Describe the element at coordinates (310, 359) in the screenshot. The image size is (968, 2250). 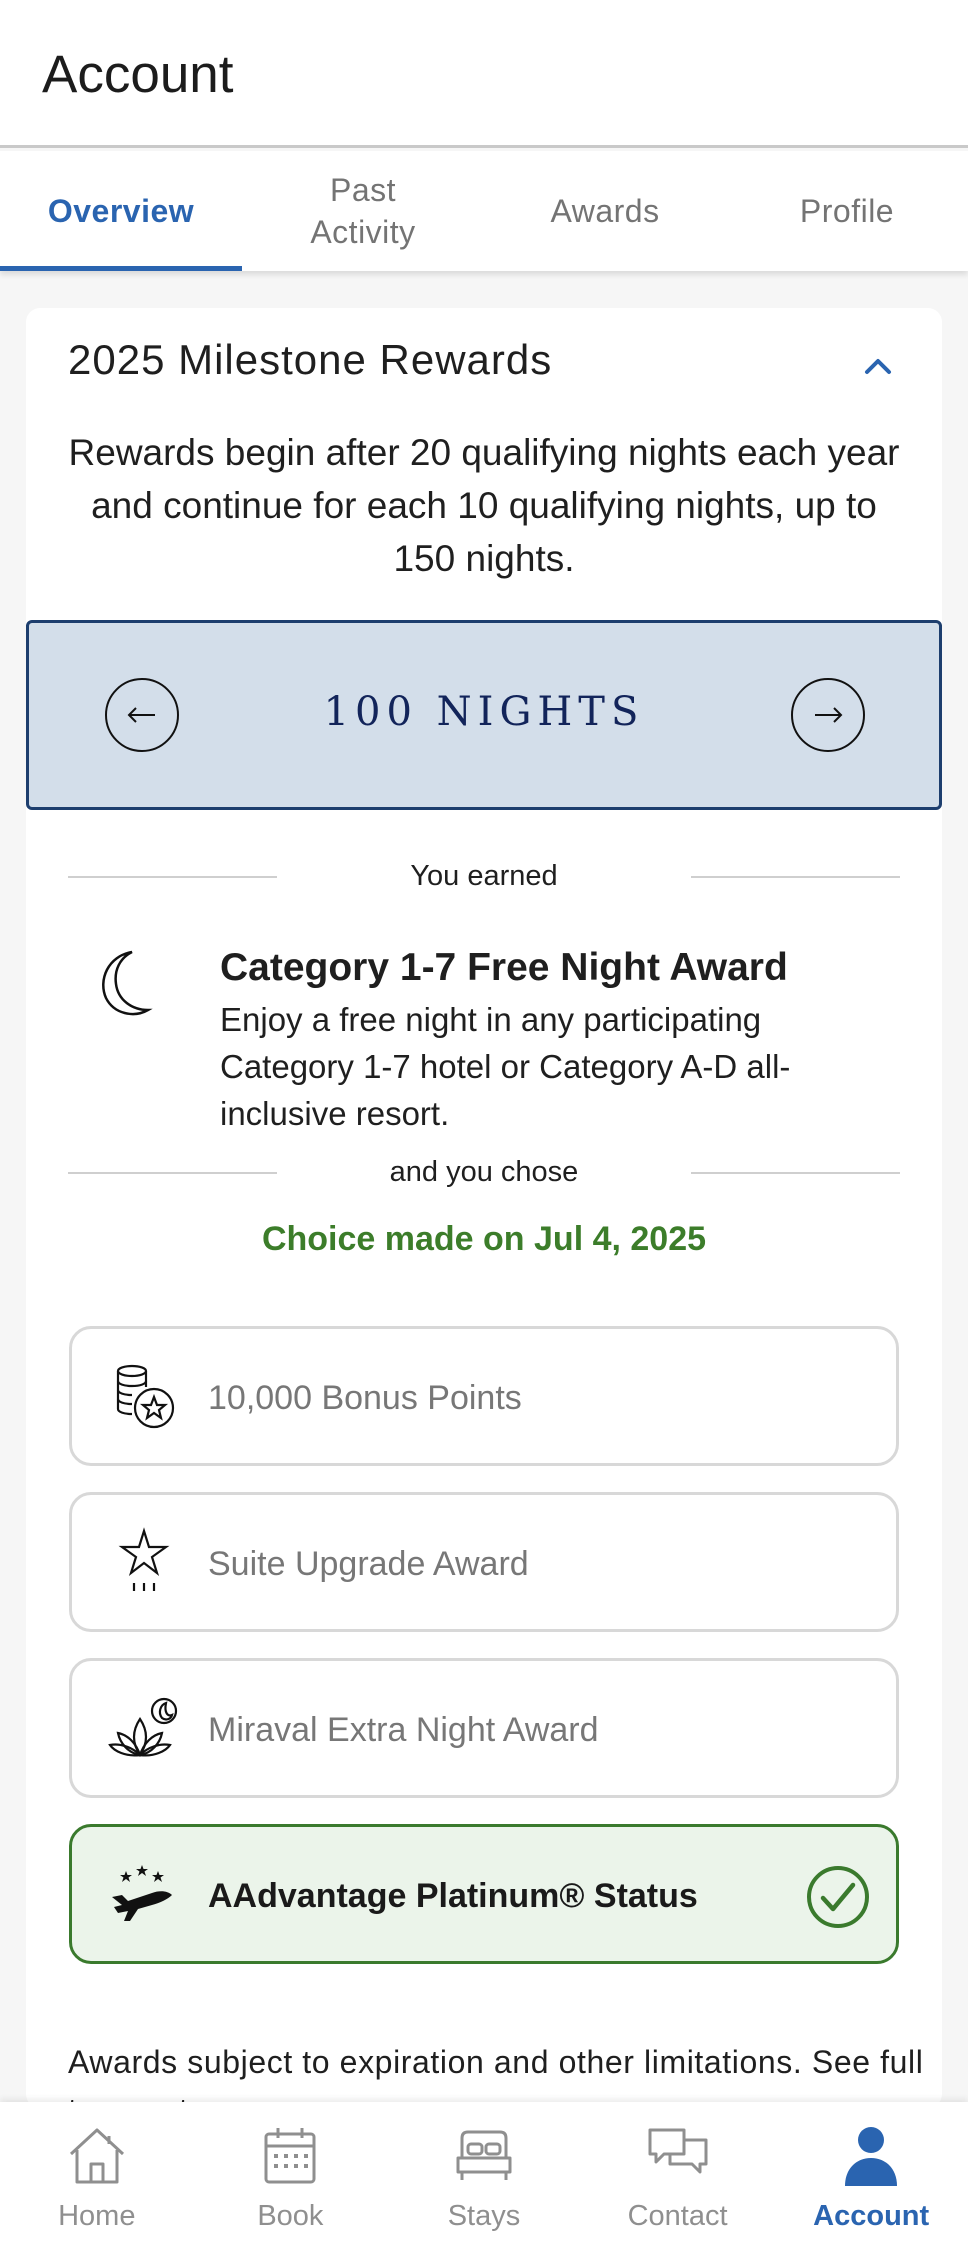
I see `milestone-title: 2025 Milestone Rewards` at that location.